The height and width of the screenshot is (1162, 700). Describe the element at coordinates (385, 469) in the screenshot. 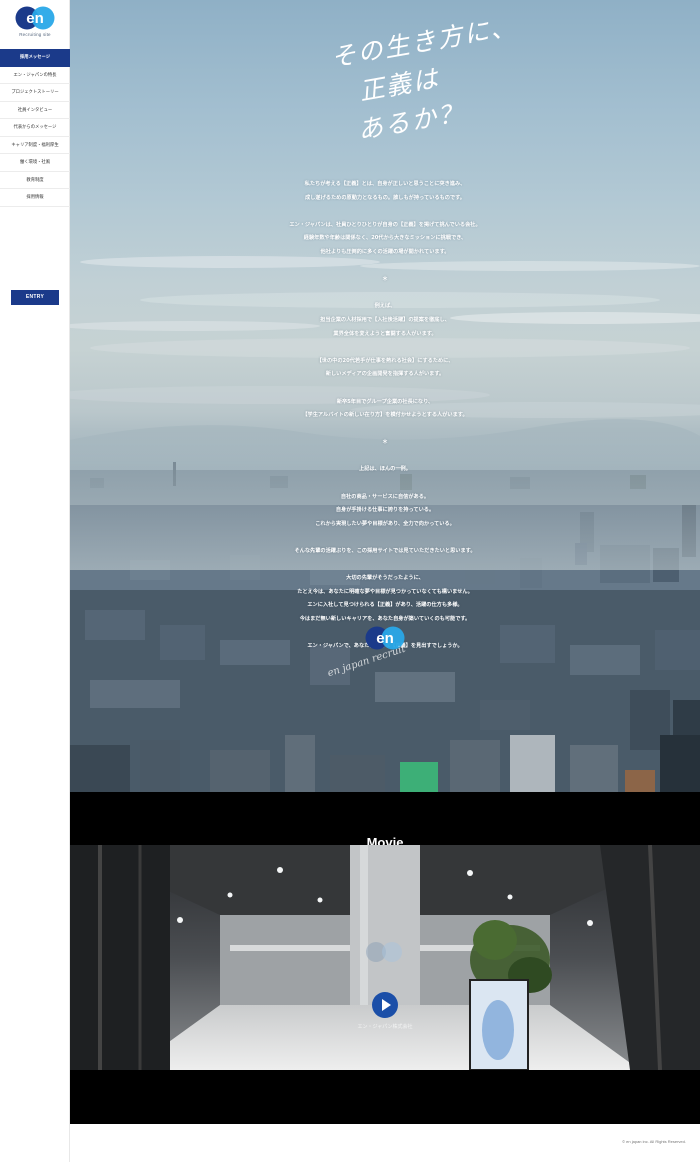

I see `message-line: 上記は、ほんの一例。` at that location.